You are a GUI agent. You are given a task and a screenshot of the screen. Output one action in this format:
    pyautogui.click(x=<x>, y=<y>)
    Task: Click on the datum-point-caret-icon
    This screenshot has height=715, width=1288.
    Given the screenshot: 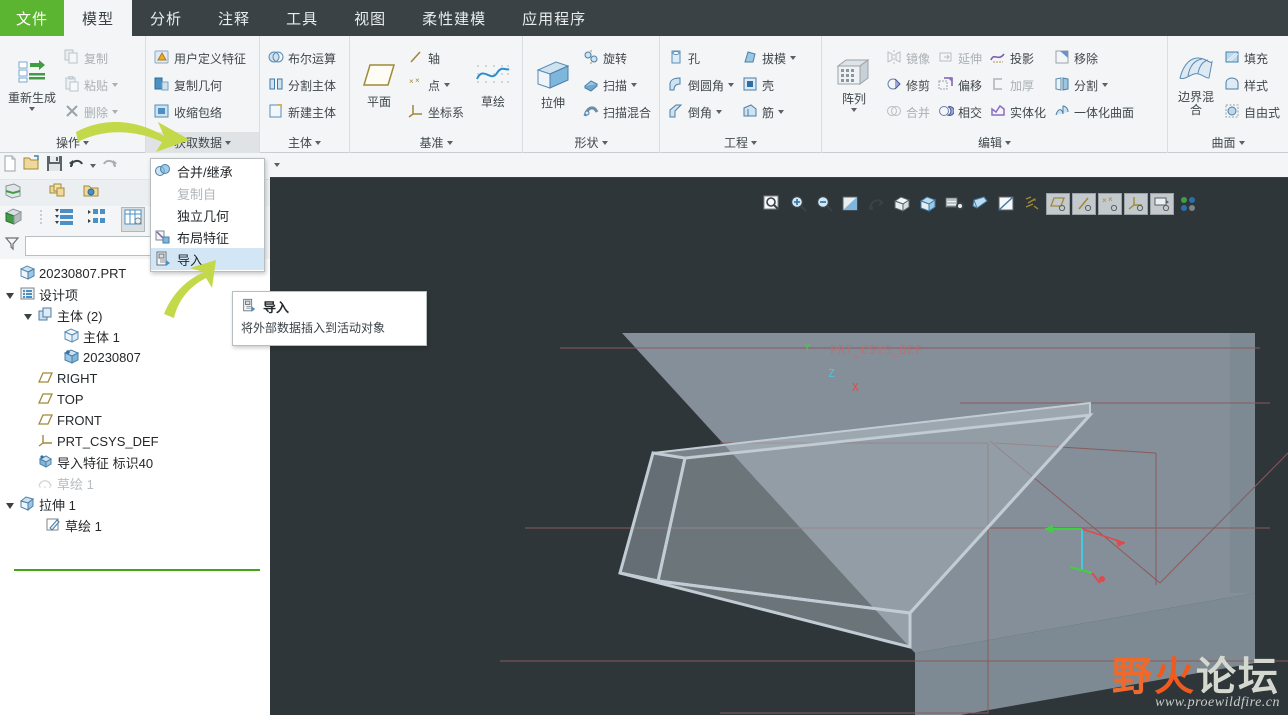 What is the action you would take?
    pyautogui.click(x=447, y=85)
    